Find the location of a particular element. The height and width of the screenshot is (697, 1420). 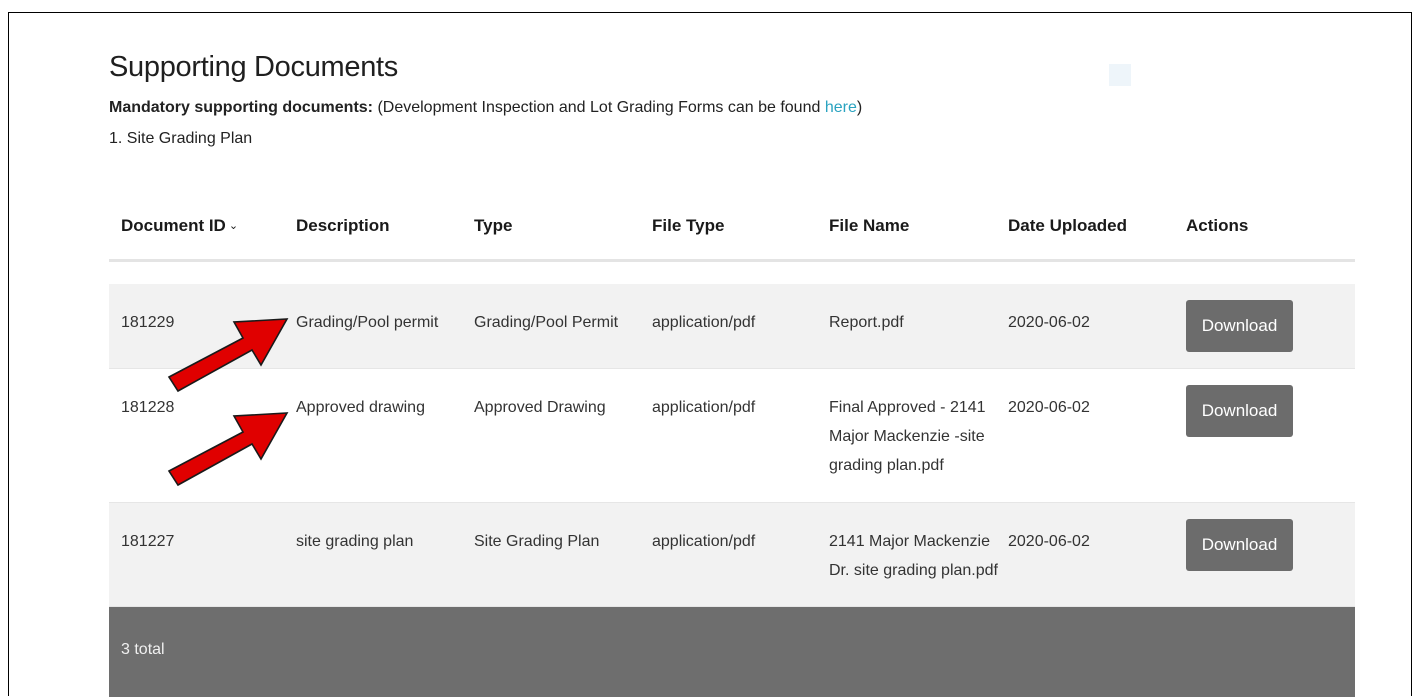

column-header-date-uploaded: Date Uploaded is located at coordinates (1068, 225).